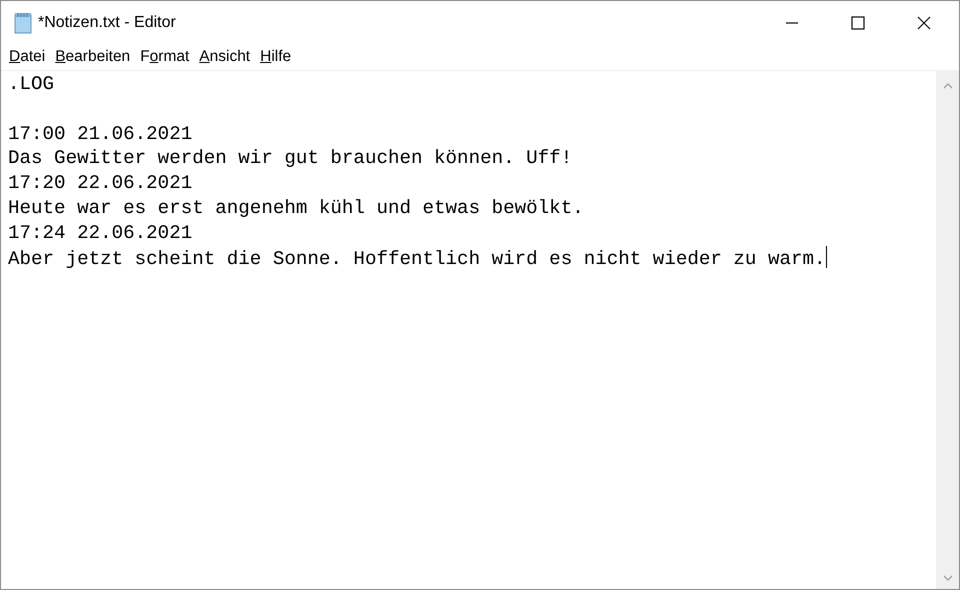 Image resolution: width=960 pixels, height=590 pixels. What do you see at coordinates (924, 23) in the screenshot?
I see `close-icon` at bounding box center [924, 23].